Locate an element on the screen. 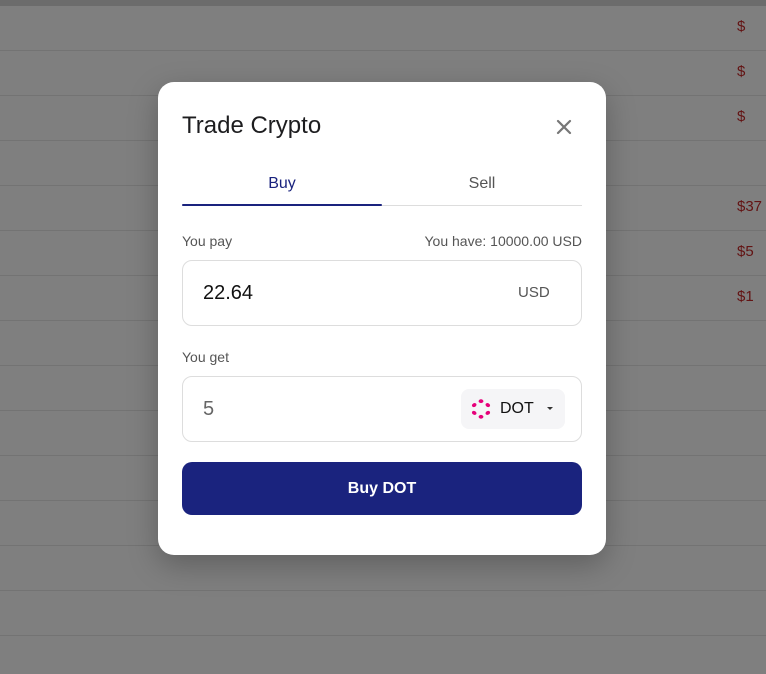 Image resolution: width=766 pixels, height=674 pixels. pay-input-box: USD is located at coordinates (382, 293).